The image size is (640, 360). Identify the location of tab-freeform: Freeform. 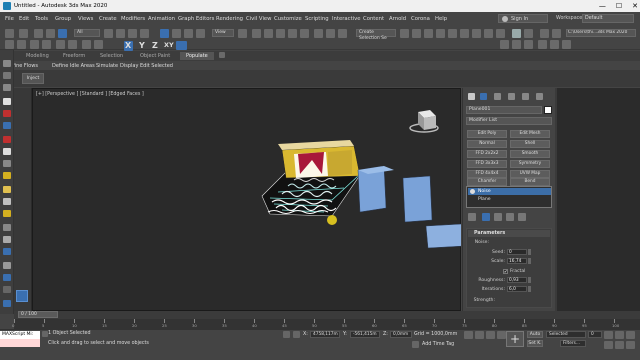
(74, 56).